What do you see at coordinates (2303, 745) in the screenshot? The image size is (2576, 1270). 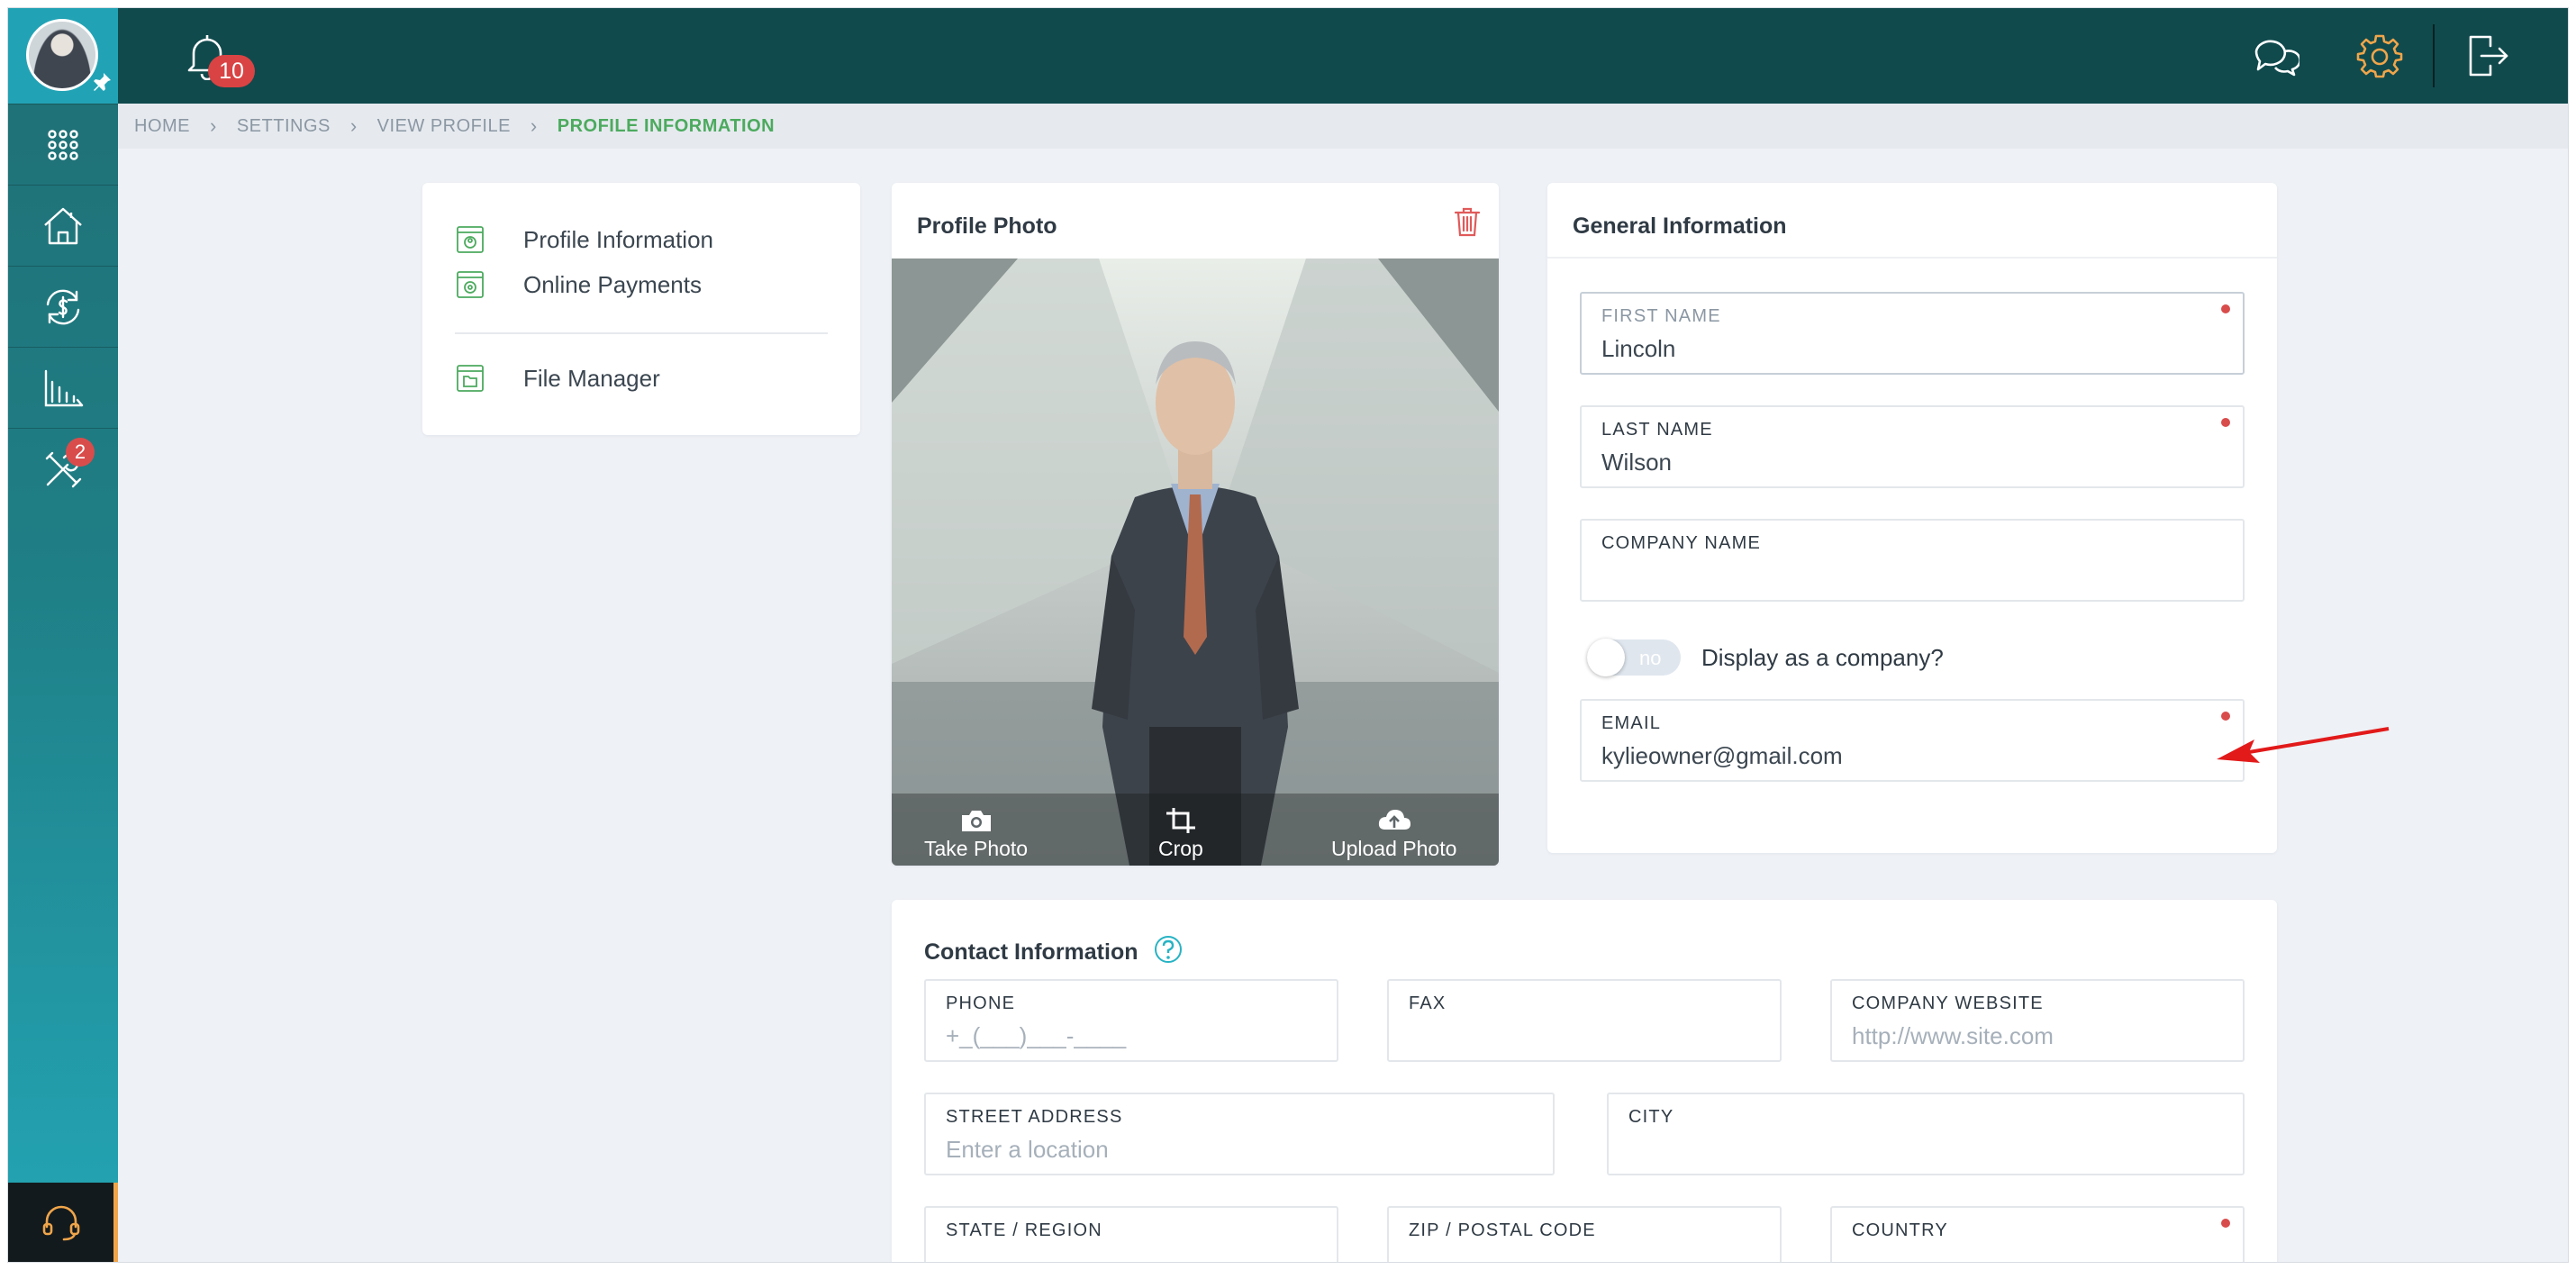 I see `annotation-arrow-icon` at bounding box center [2303, 745].